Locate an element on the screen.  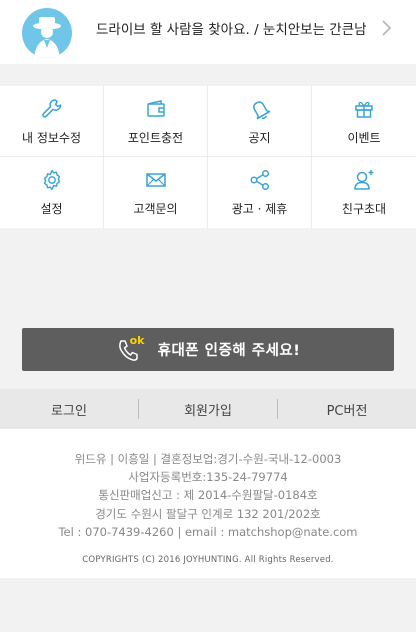
menu-item-settings: 설정 is located at coordinates (52, 192).